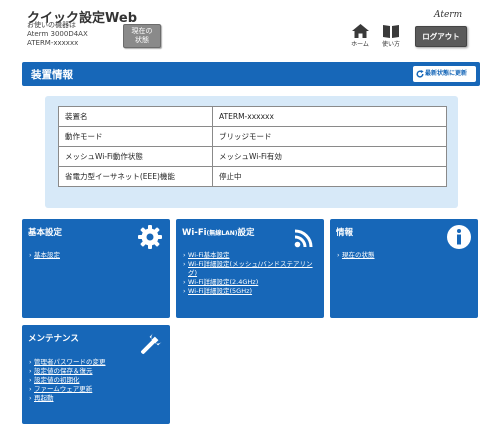 The image size is (500, 439). I want to click on help-label: 使い方, so click(390, 44).